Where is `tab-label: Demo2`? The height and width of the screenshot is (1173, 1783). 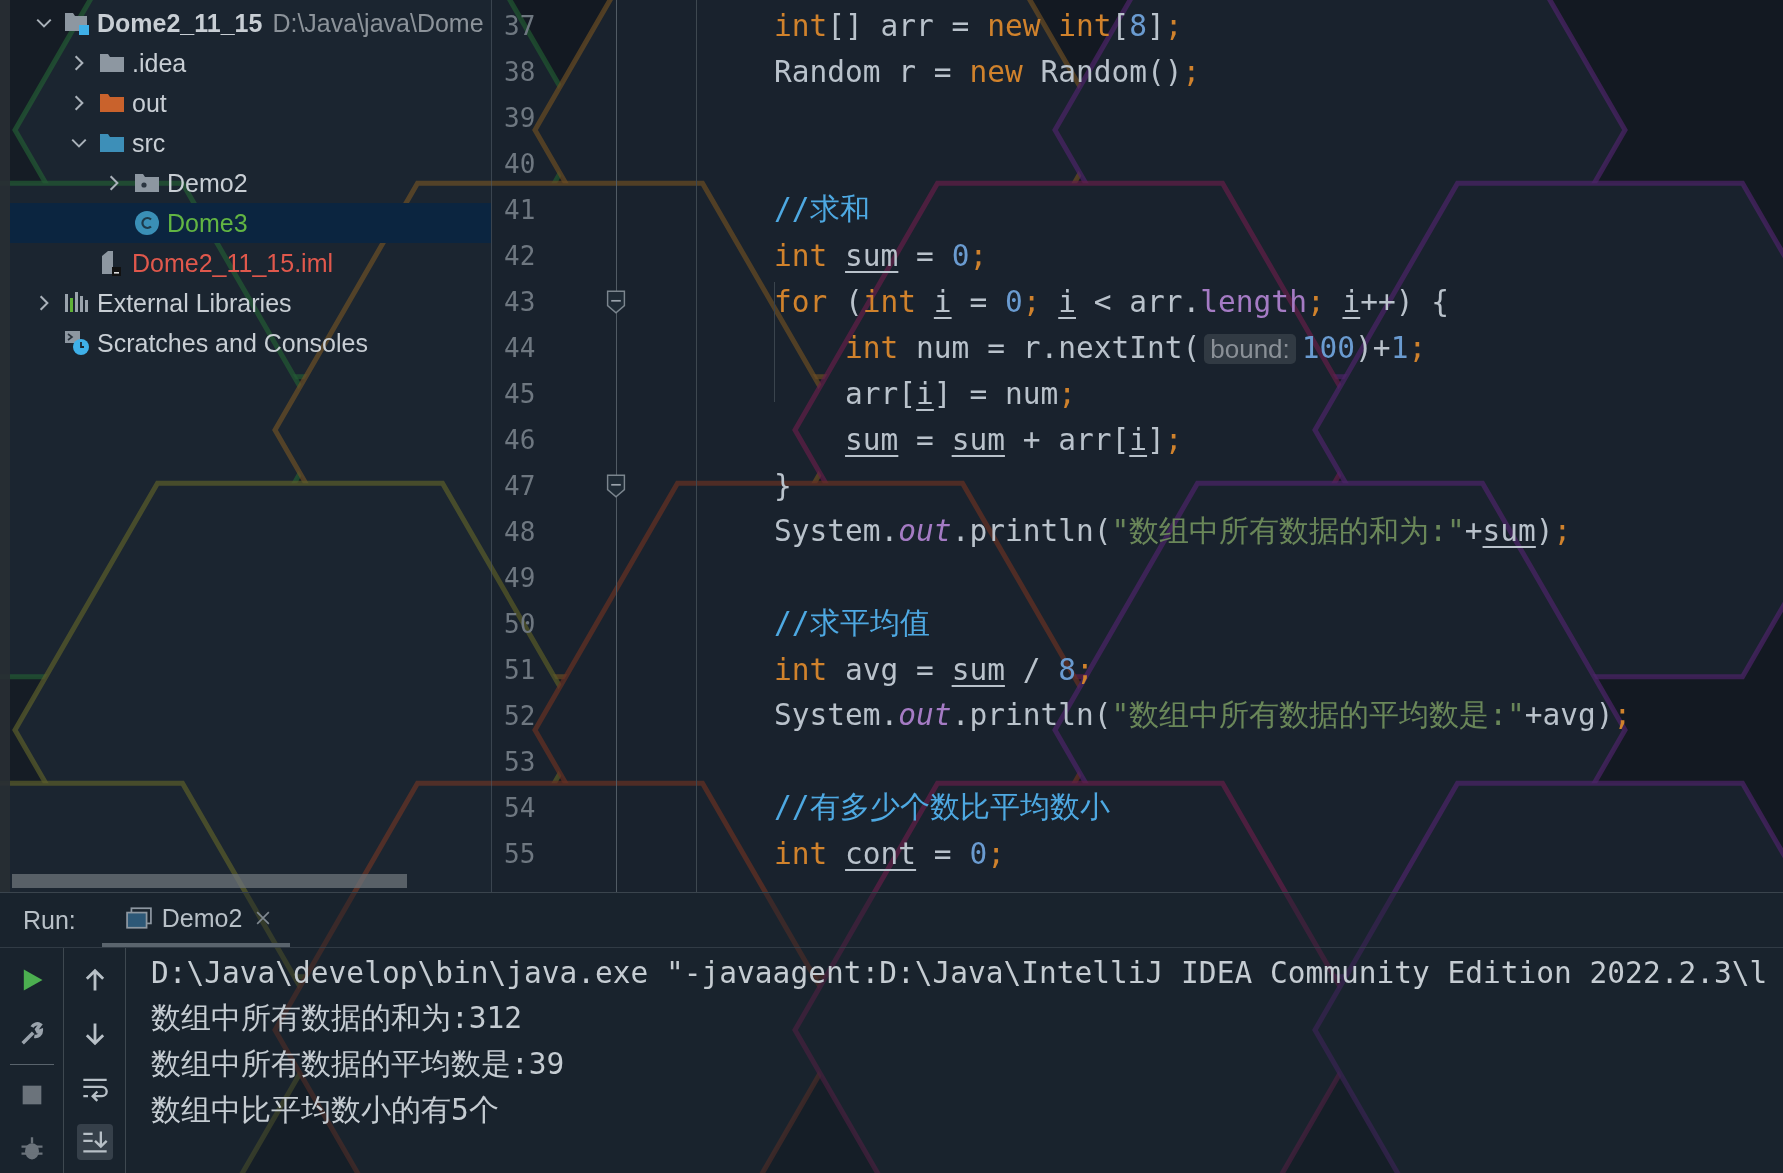 tab-label: Demo2 is located at coordinates (202, 918).